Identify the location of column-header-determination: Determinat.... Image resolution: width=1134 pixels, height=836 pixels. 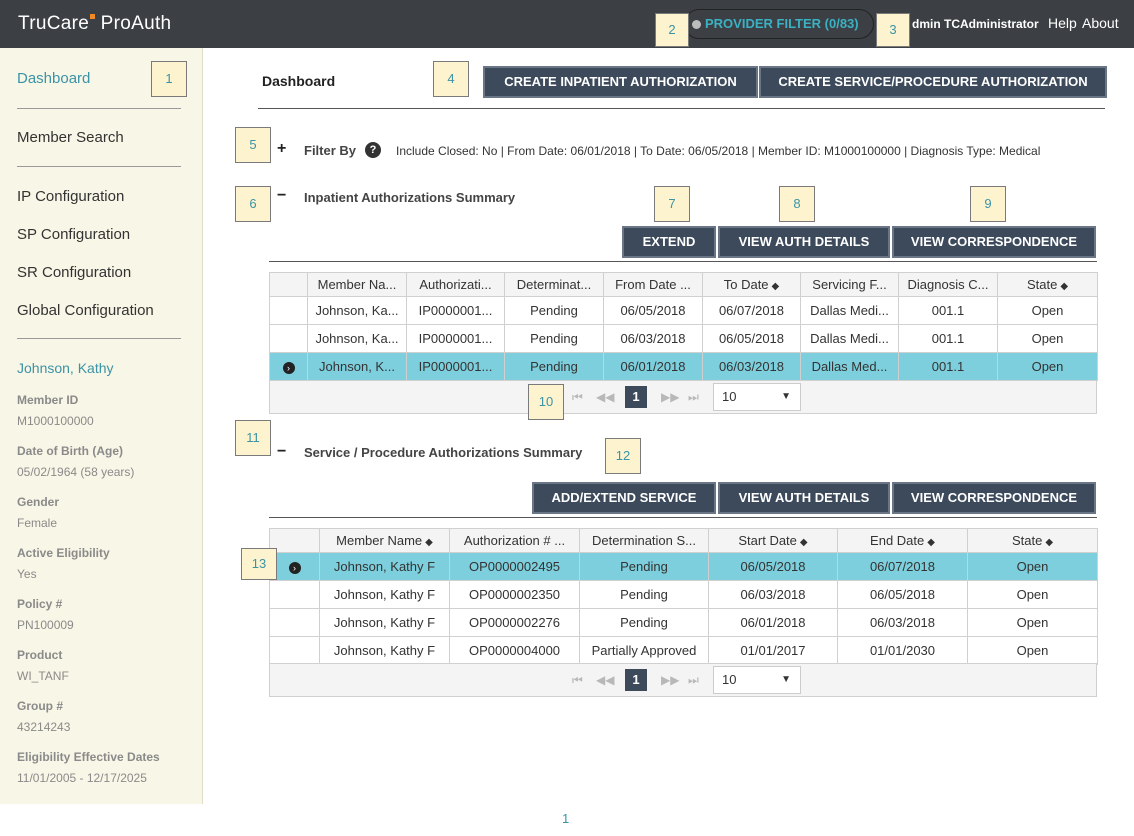
(554, 284).